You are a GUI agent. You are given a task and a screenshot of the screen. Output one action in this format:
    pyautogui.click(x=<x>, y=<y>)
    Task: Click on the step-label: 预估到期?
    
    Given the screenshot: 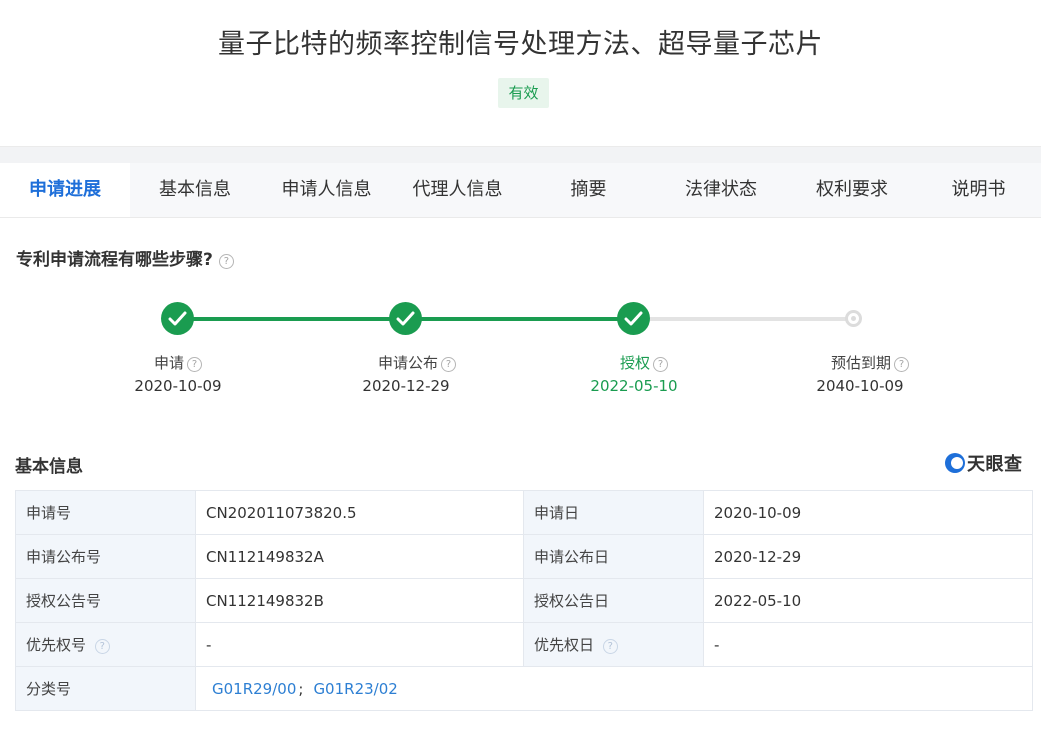 What is the action you would take?
    pyautogui.click(x=870, y=362)
    